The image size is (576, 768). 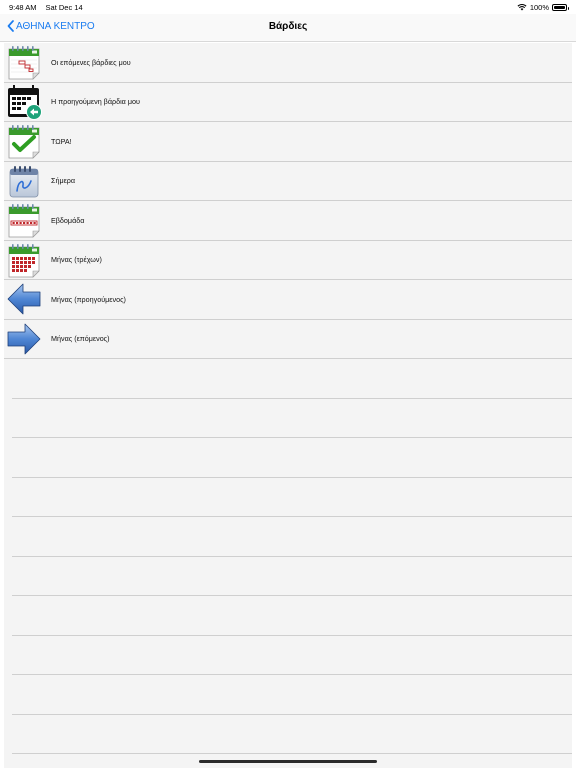 I want to click on menu-item-previous-shift: Η προηγούμενη βάρδια μου, so click(x=288, y=102).